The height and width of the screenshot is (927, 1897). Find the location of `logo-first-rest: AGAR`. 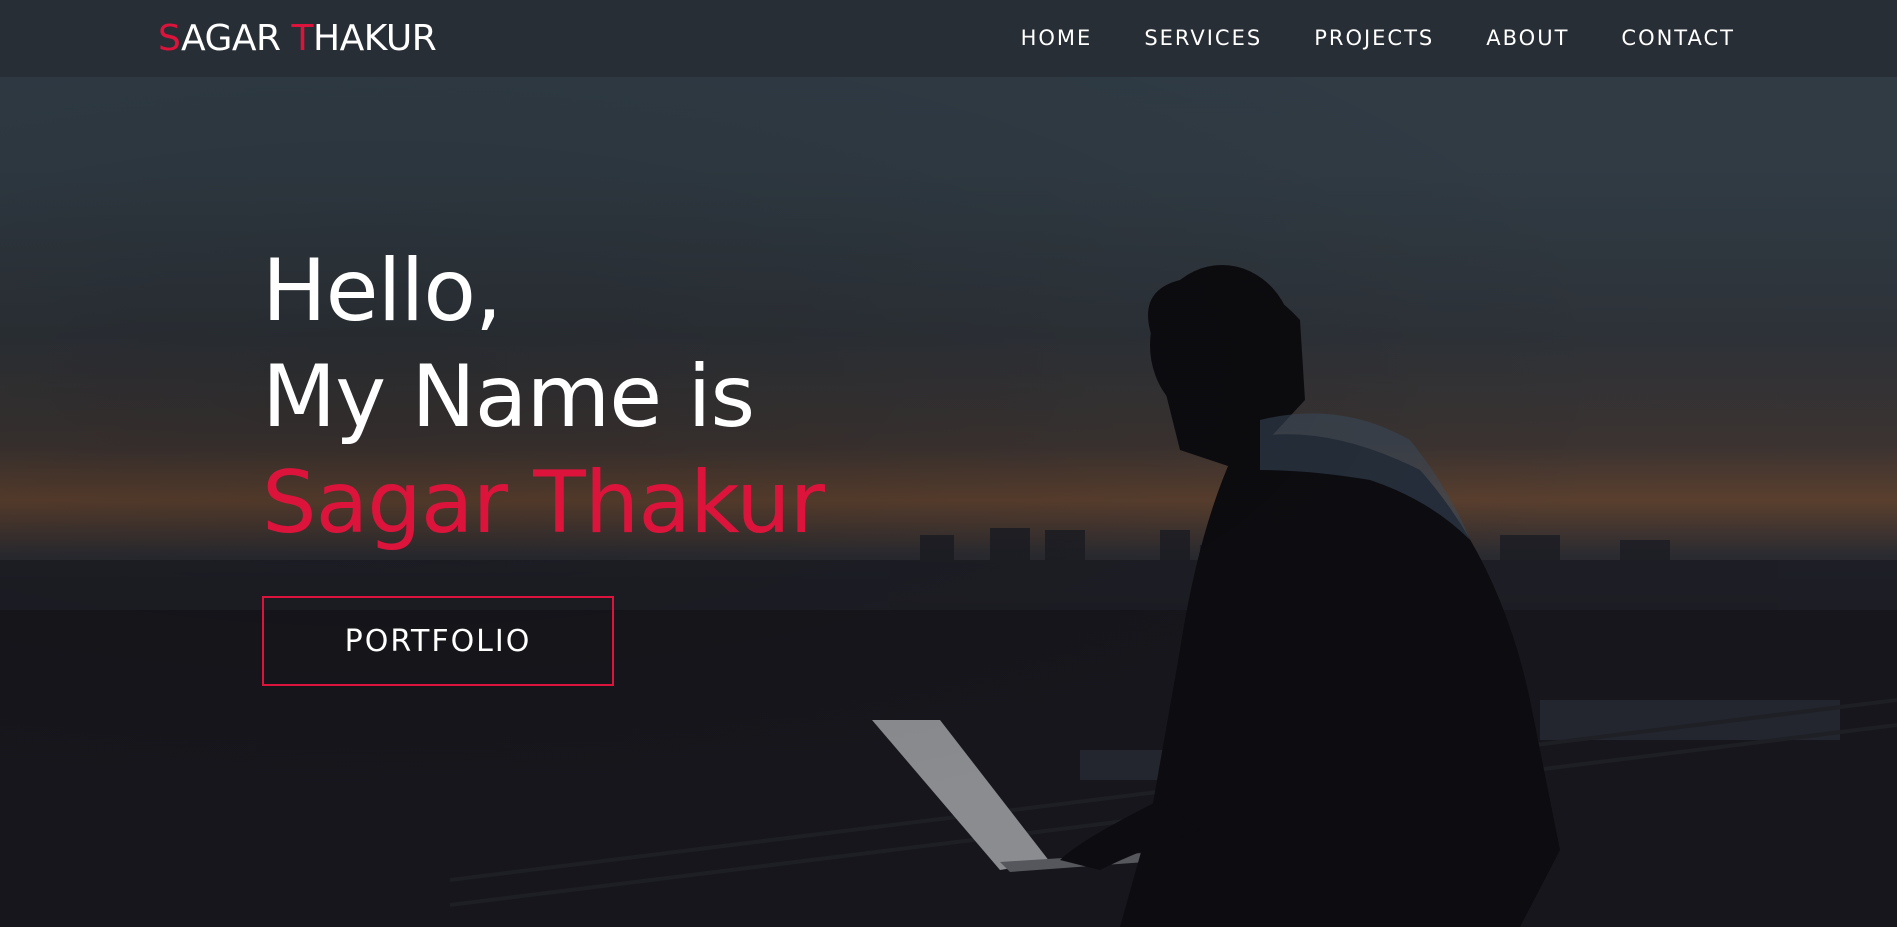

logo-first-rest: AGAR is located at coordinates (236, 38).